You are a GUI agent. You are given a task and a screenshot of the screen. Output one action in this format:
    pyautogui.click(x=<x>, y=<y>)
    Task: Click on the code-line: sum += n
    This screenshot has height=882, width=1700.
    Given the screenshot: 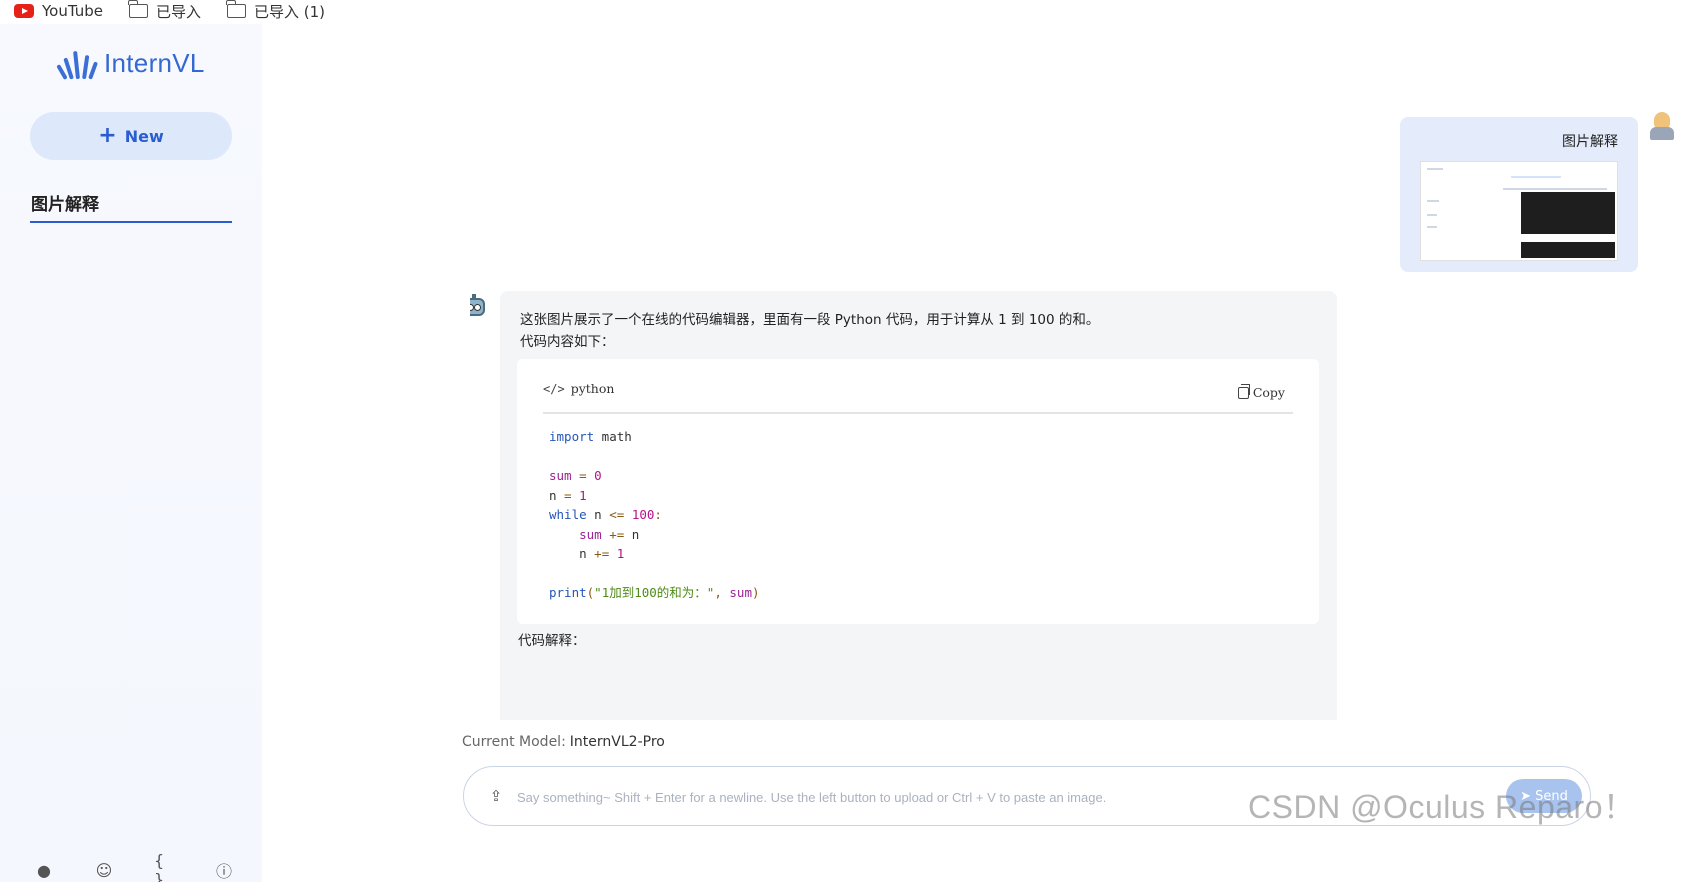 What is the action you would take?
    pyautogui.click(x=609, y=534)
    